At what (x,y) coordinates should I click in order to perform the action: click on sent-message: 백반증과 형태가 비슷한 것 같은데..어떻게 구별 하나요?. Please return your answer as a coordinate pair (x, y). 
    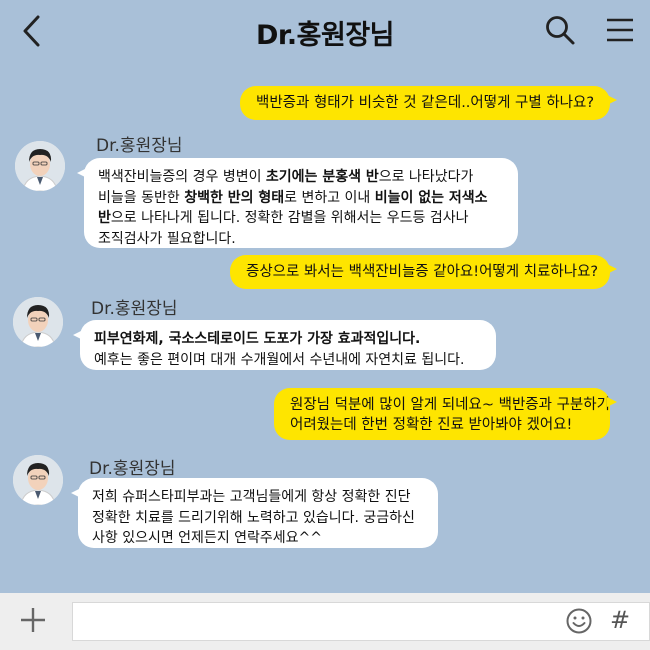
    Looking at the image, I should click on (428, 103).